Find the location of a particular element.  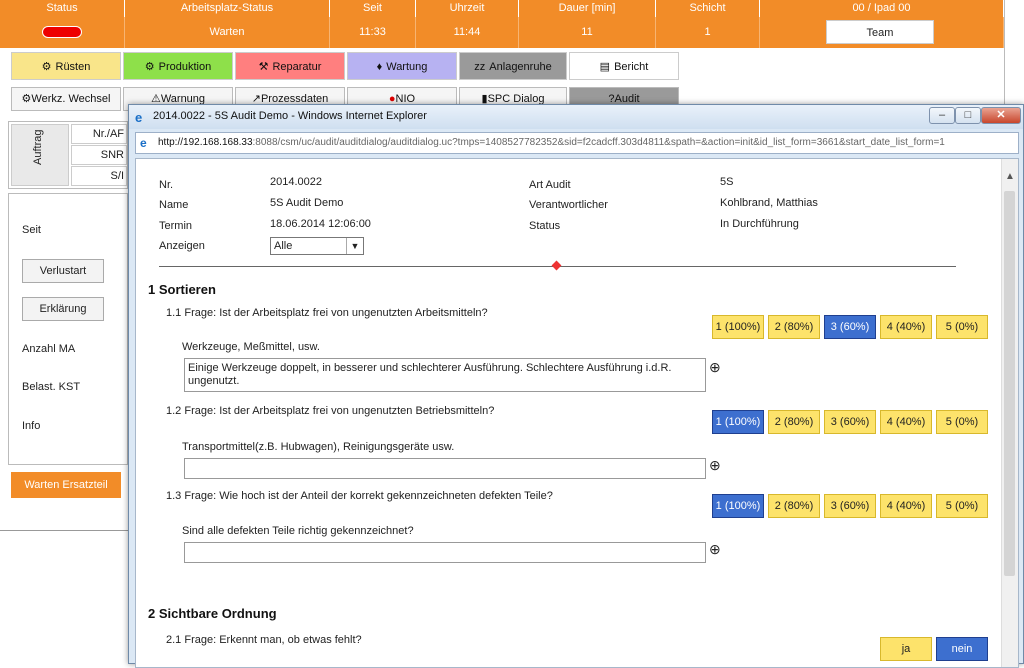

belast-kst-label: Belast. KST is located at coordinates (51, 387).